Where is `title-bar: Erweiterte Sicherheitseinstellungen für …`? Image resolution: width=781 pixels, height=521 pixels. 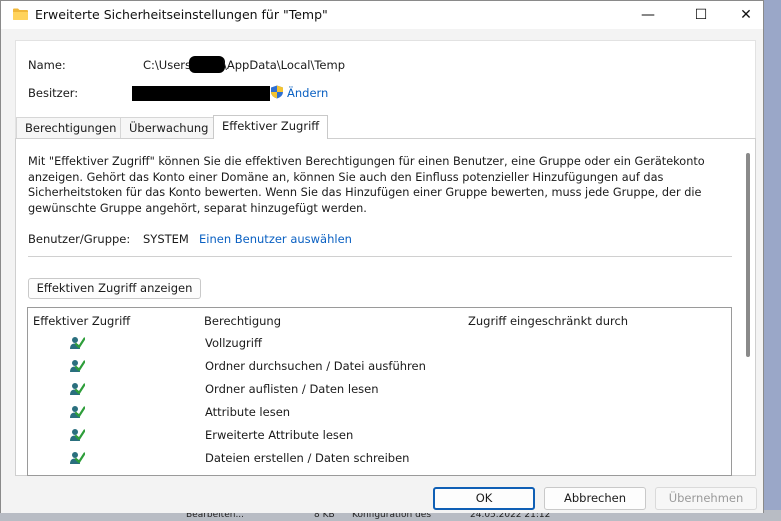 title-bar: Erweiterte Sicherheitseinstellungen für … is located at coordinates (382, 15).